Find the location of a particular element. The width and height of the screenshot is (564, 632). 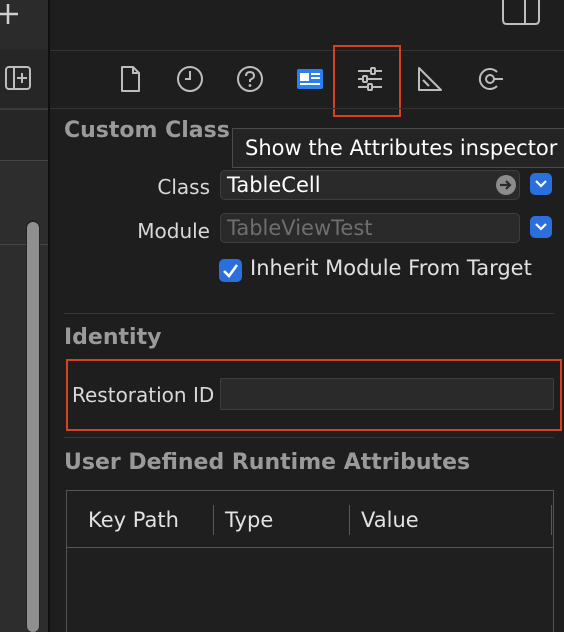

file-inspector-icon is located at coordinates (130, 79).